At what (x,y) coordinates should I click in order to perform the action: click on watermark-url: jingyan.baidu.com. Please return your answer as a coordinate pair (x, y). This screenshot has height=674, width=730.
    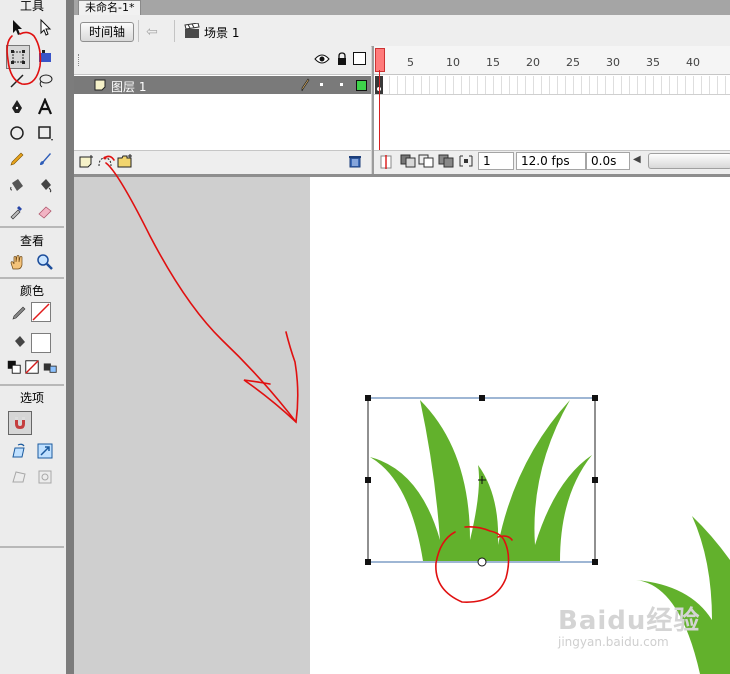
    Looking at the image, I should click on (613, 642).